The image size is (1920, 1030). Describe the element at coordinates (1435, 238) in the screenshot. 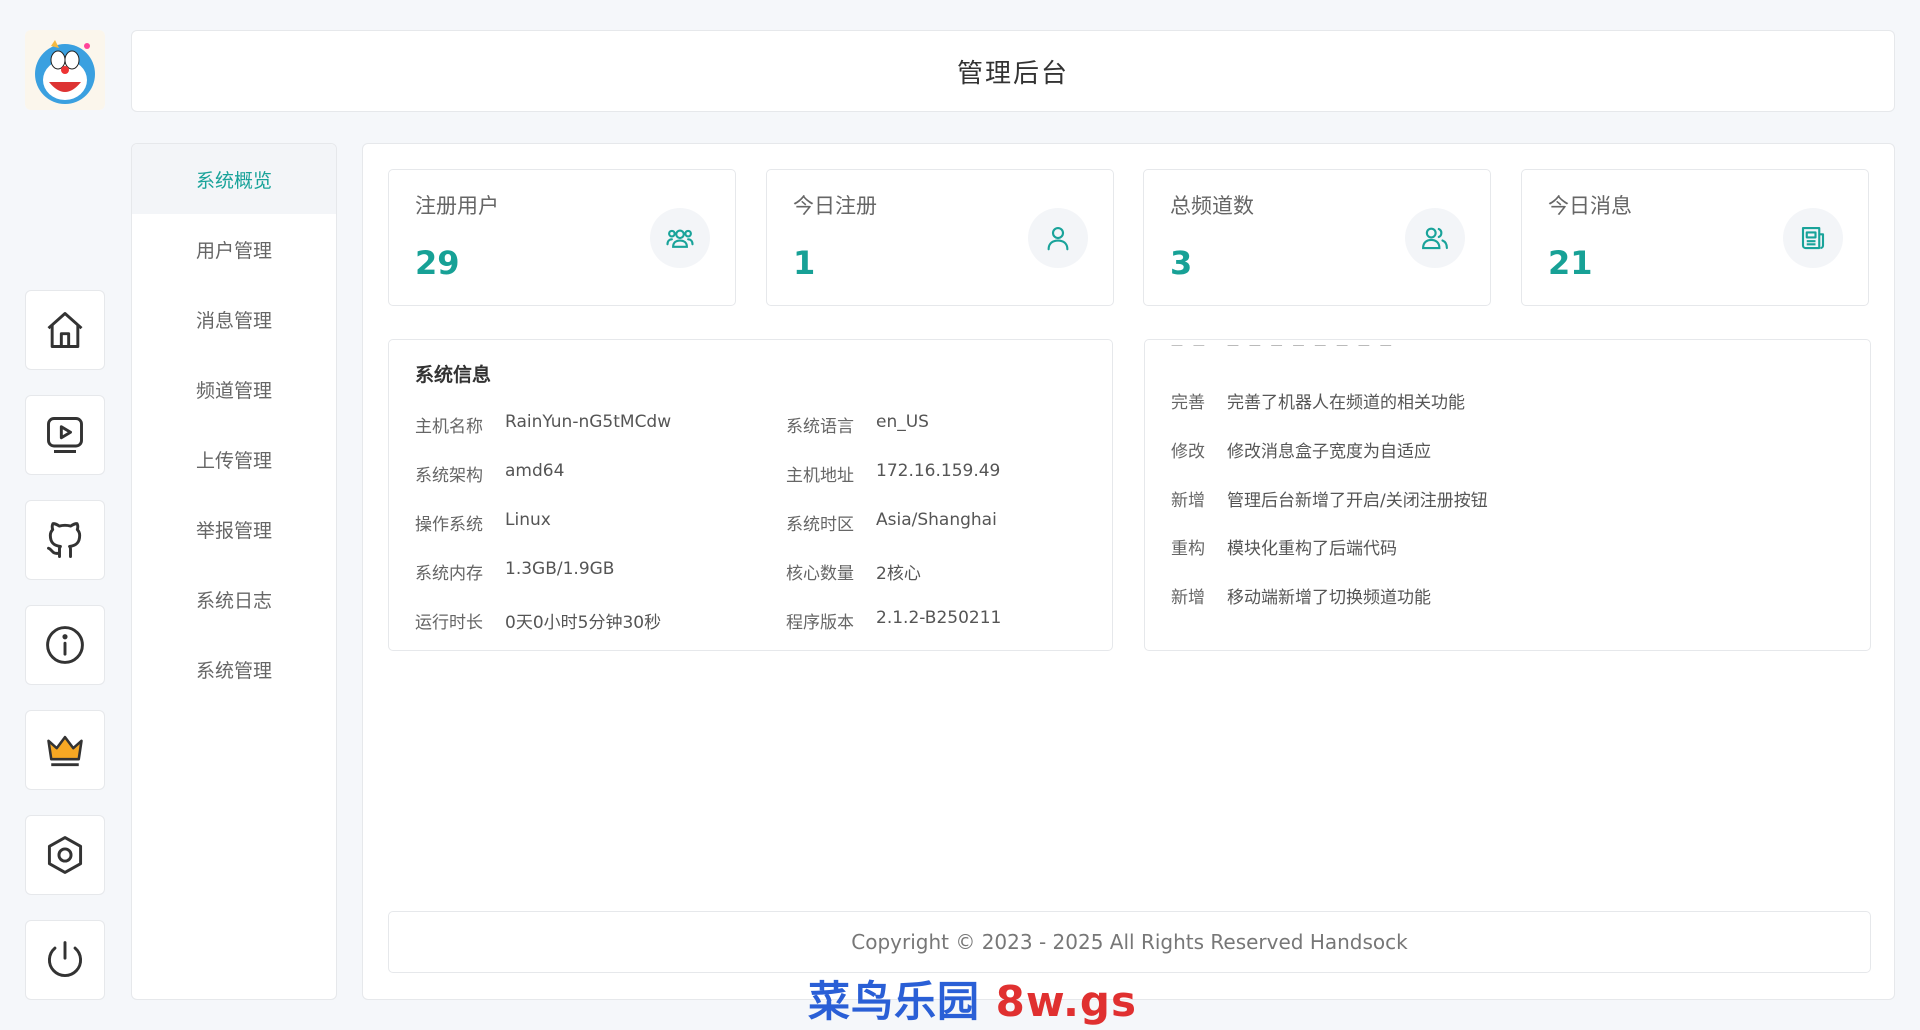

I see `users-pair-icon` at that location.